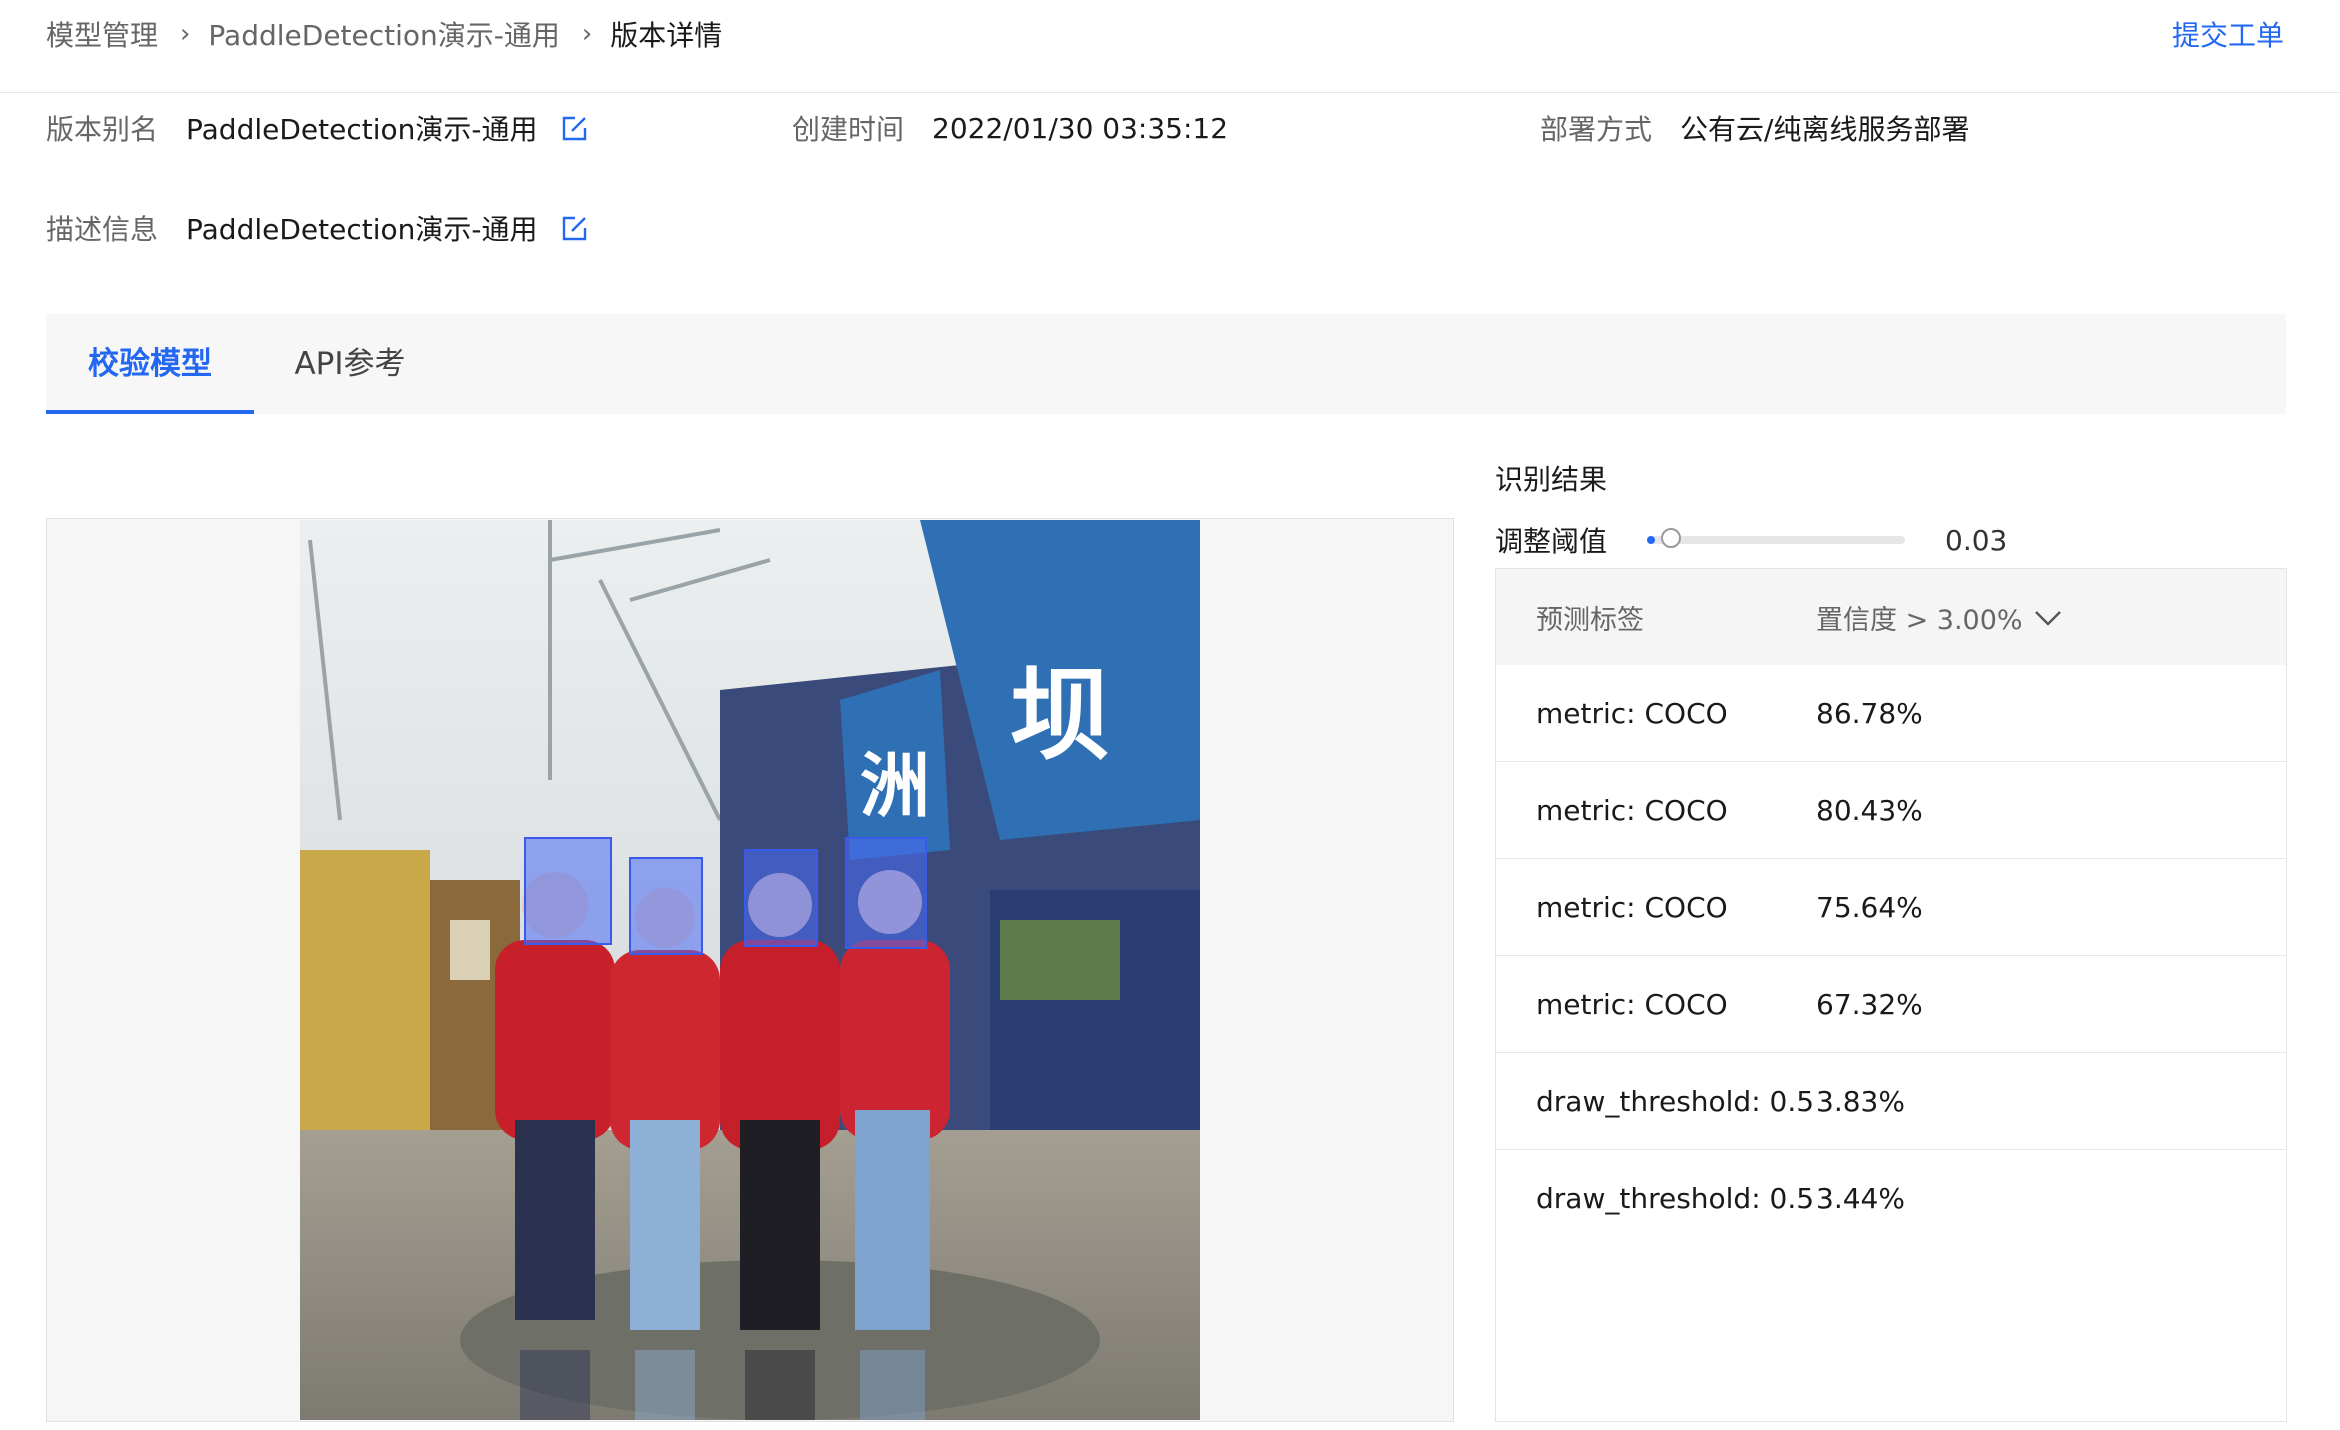 The image size is (2340, 1430). What do you see at coordinates (102, 229) in the screenshot?
I see `description-label: 描述信息` at bounding box center [102, 229].